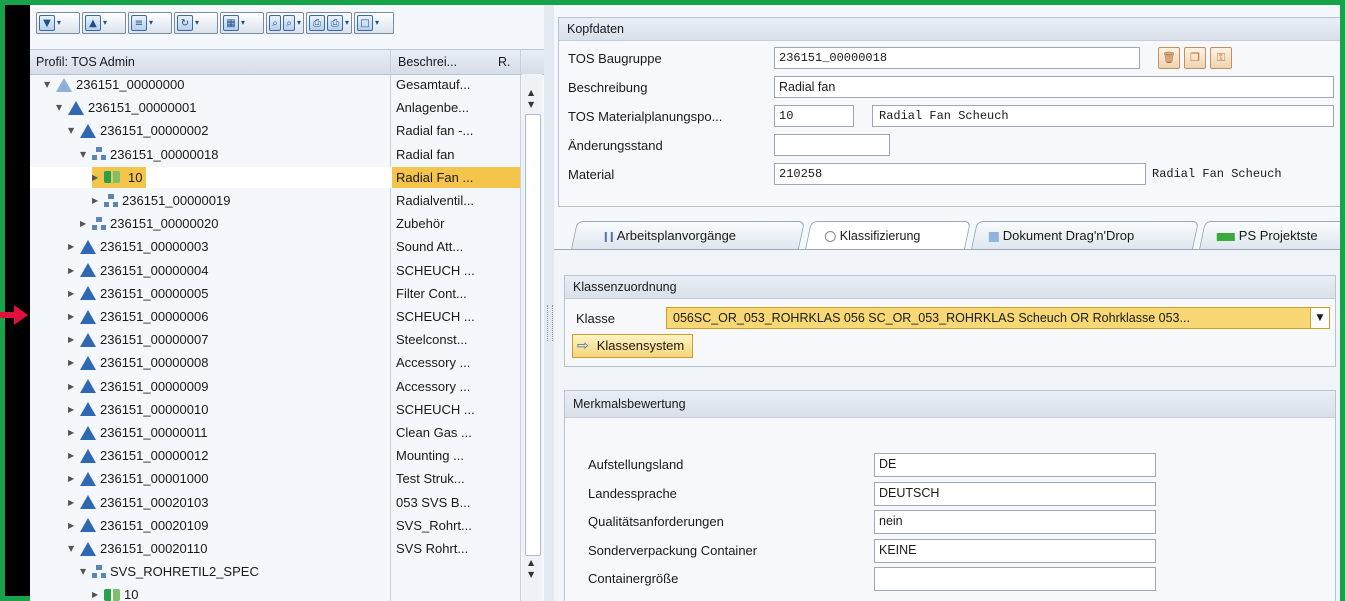 This screenshot has width=1345, height=601. I want to click on beschreibung-field: Radial fan, so click(1054, 87).